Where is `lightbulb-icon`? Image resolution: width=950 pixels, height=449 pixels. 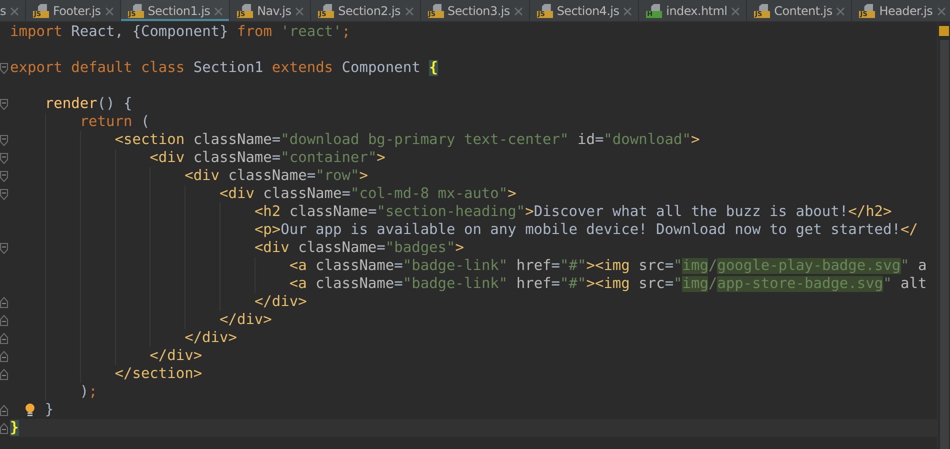
lightbulb-icon is located at coordinates (30, 410).